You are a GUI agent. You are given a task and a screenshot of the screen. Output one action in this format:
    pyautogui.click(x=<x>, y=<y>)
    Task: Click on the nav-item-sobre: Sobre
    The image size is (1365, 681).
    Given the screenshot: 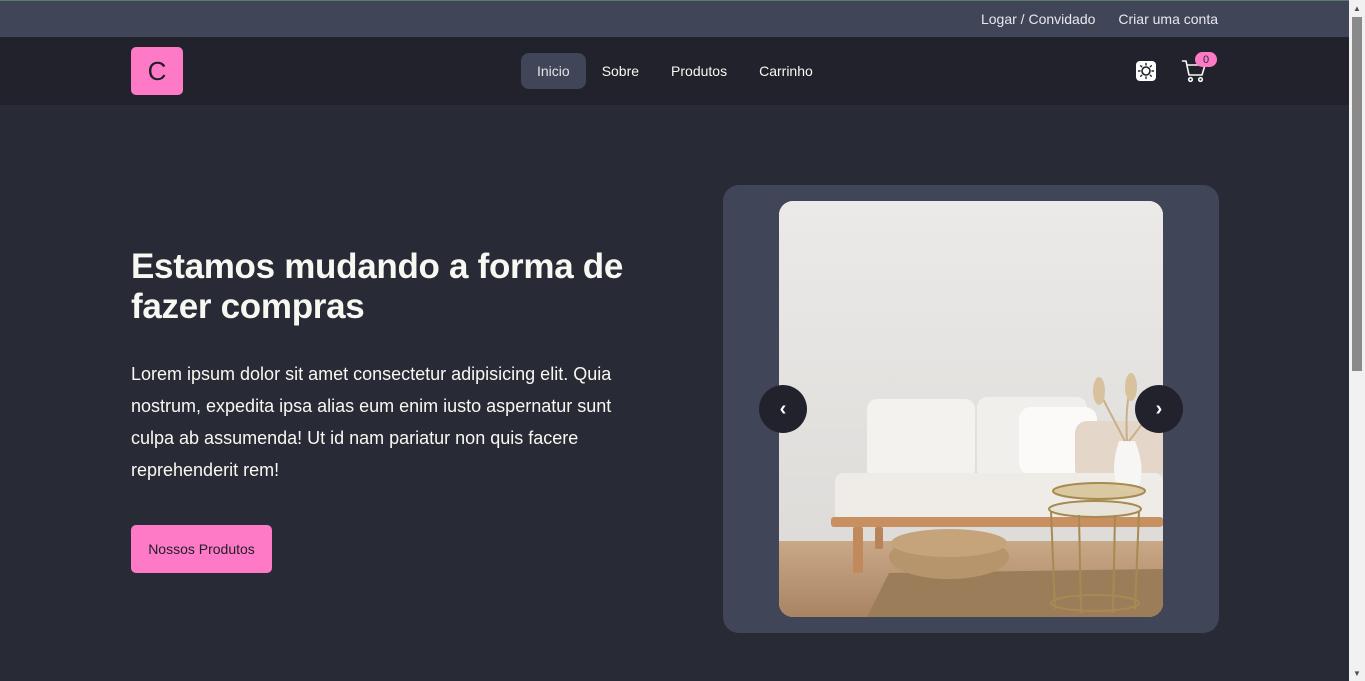 What is the action you would take?
    pyautogui.click(x=620, y=71)
    